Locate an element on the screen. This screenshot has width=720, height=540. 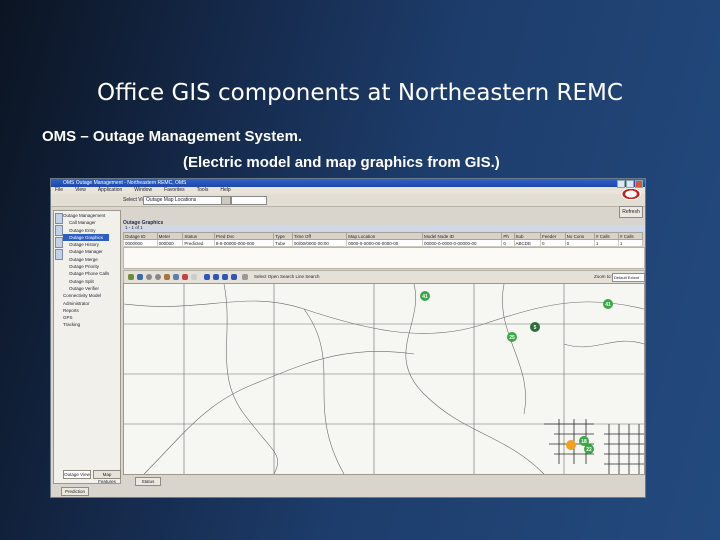
column-header: Meter is located at coordinates (170, 236).